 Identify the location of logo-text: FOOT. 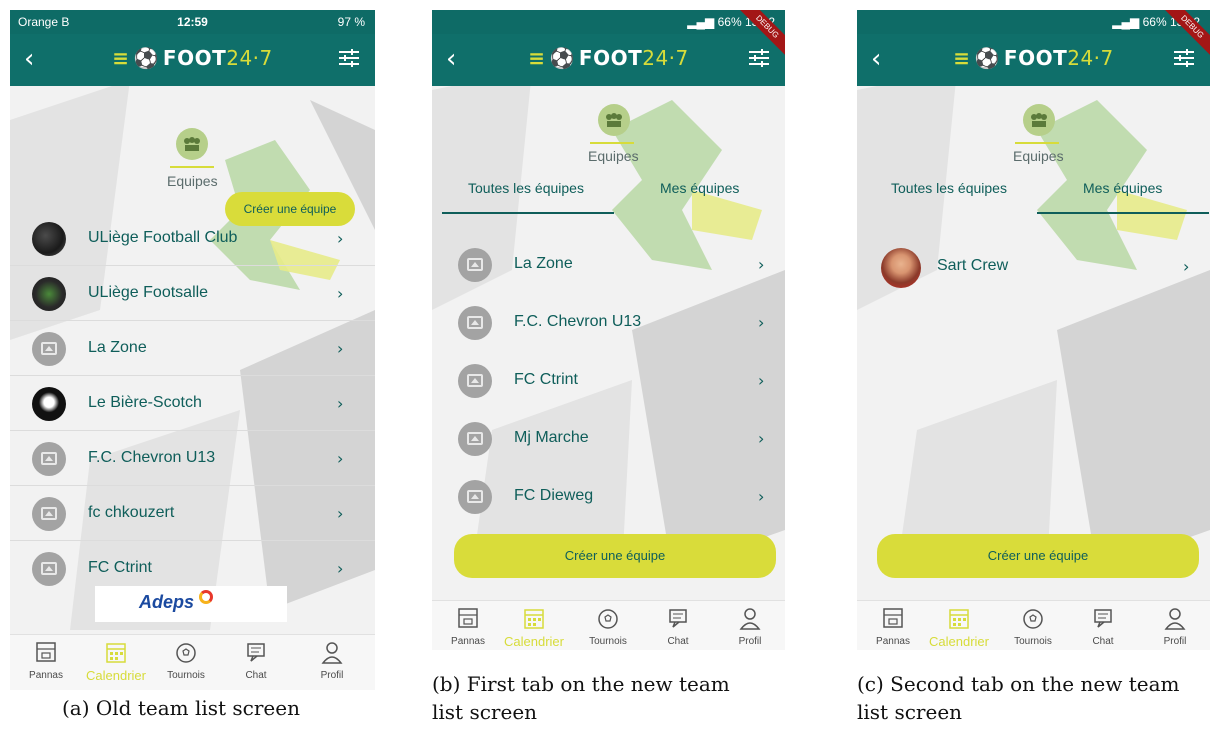
(610, 58).